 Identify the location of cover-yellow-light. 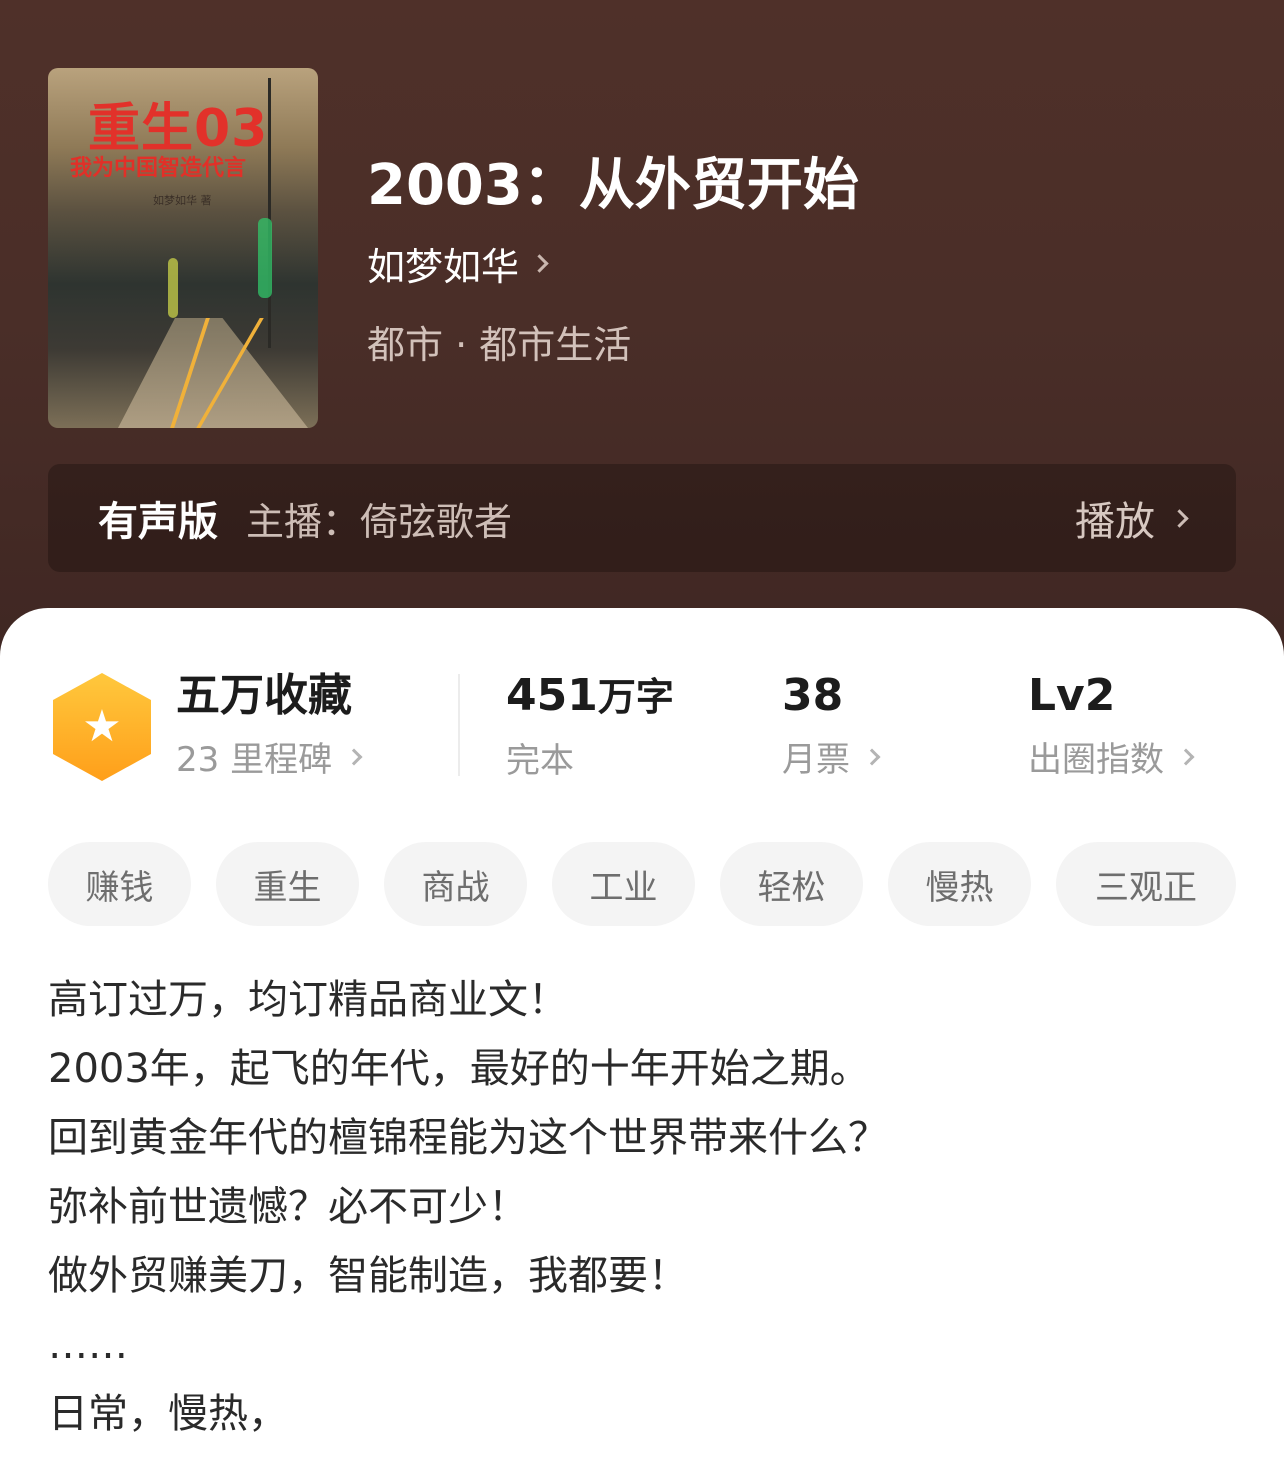
(173, 288).